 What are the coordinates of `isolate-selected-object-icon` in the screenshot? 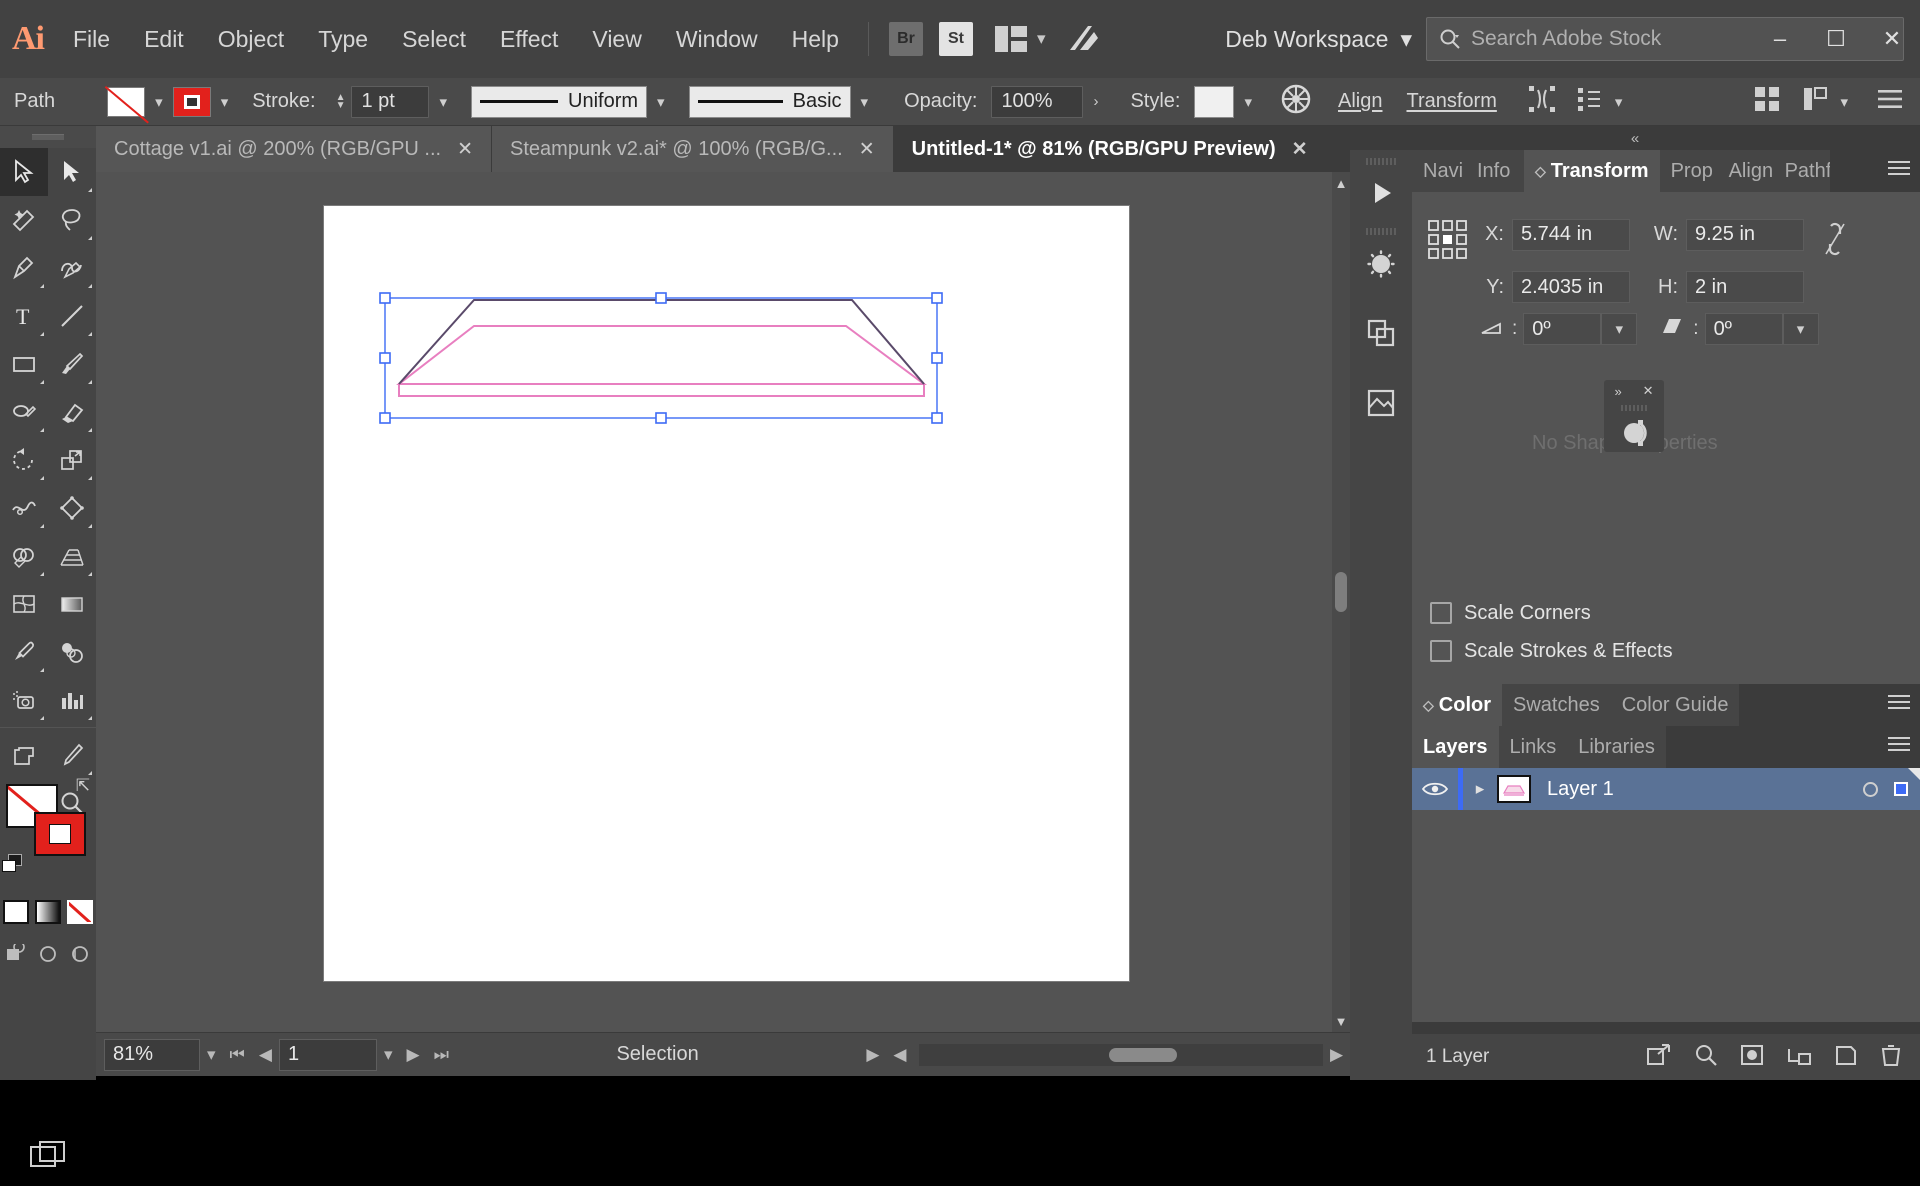 It's located at (1542, 101).